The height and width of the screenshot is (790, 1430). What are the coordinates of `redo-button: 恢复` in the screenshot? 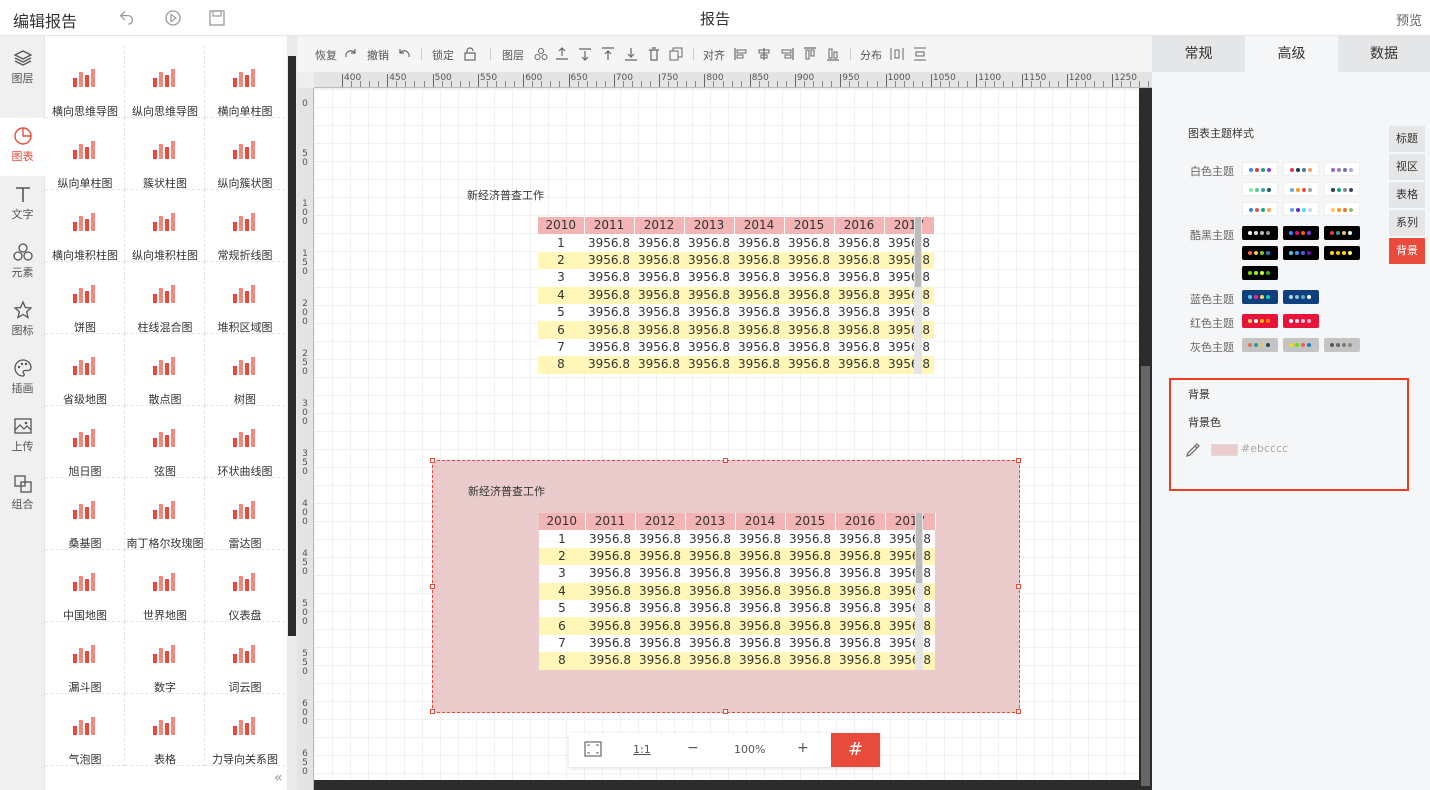 It's located at (326, 55).